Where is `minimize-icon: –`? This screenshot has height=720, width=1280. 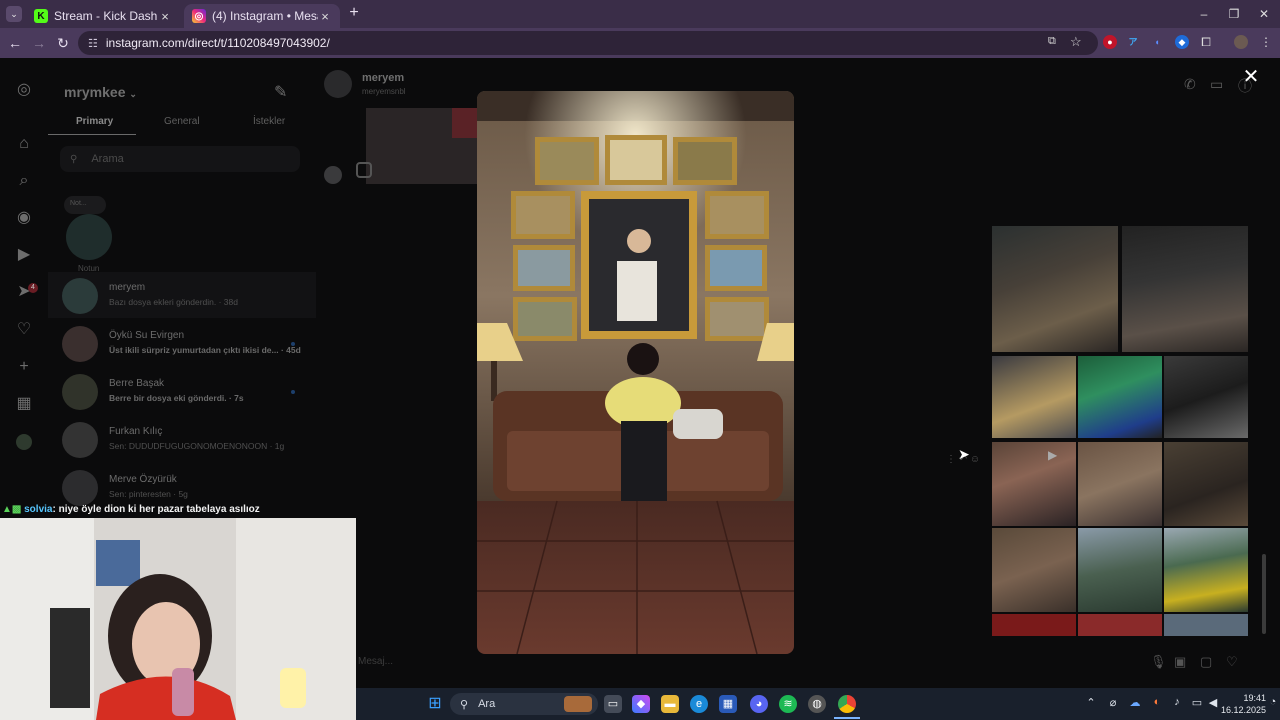
minimize-icon: – is located at coordinates (1204, 14).